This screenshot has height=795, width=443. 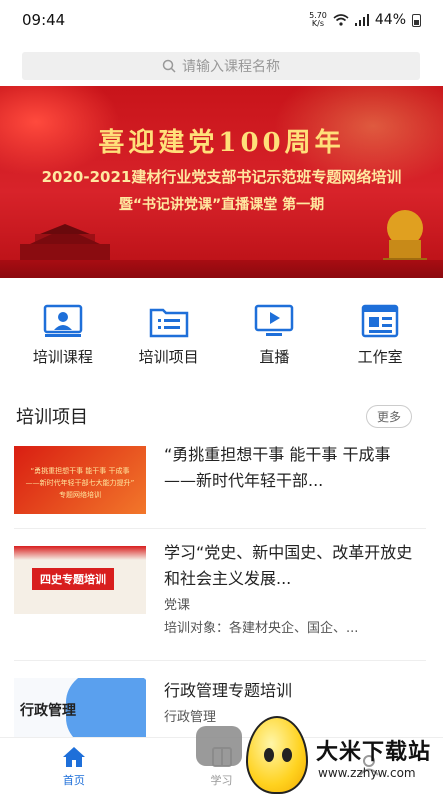 What do you see at coordinates (169, 339) in the screenshot?
I see `nav-training-project: 培训项目` at bounding box center [169, 339].